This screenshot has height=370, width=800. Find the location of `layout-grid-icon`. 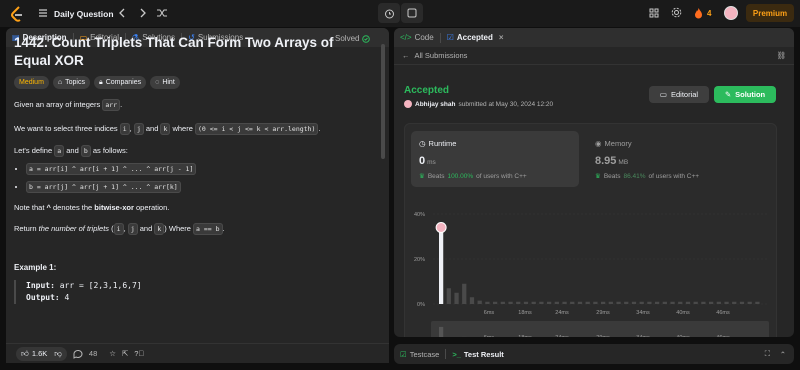

layout-grid-icon is located at coordinates (654, 13).